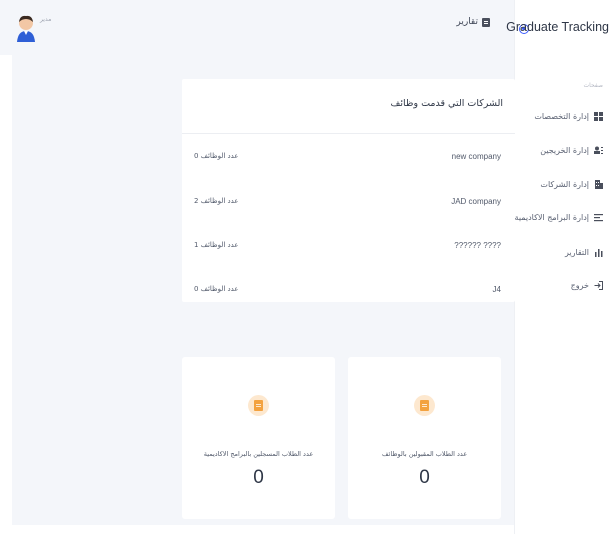  Describe the element at coordinates (599, 252) in the screenshot. I see `bar-chart-icon` at that location.